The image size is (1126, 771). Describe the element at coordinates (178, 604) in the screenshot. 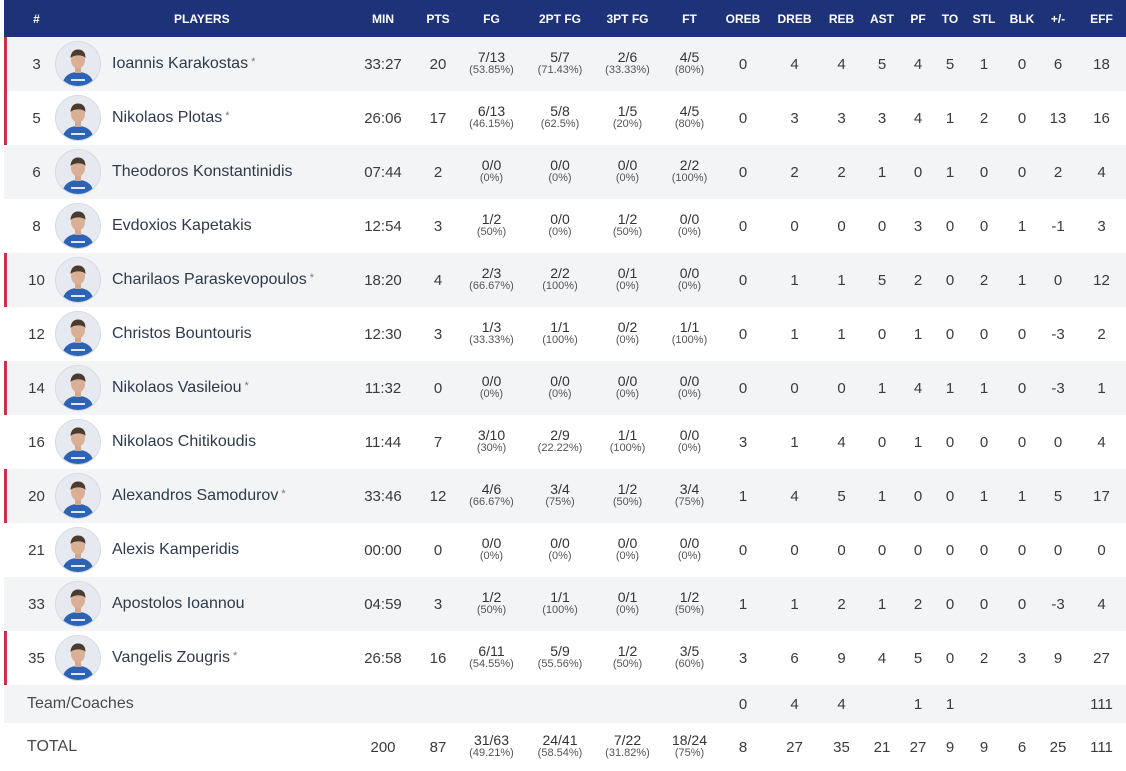

I see `player-name: Apostolos Ioannou` at that location.